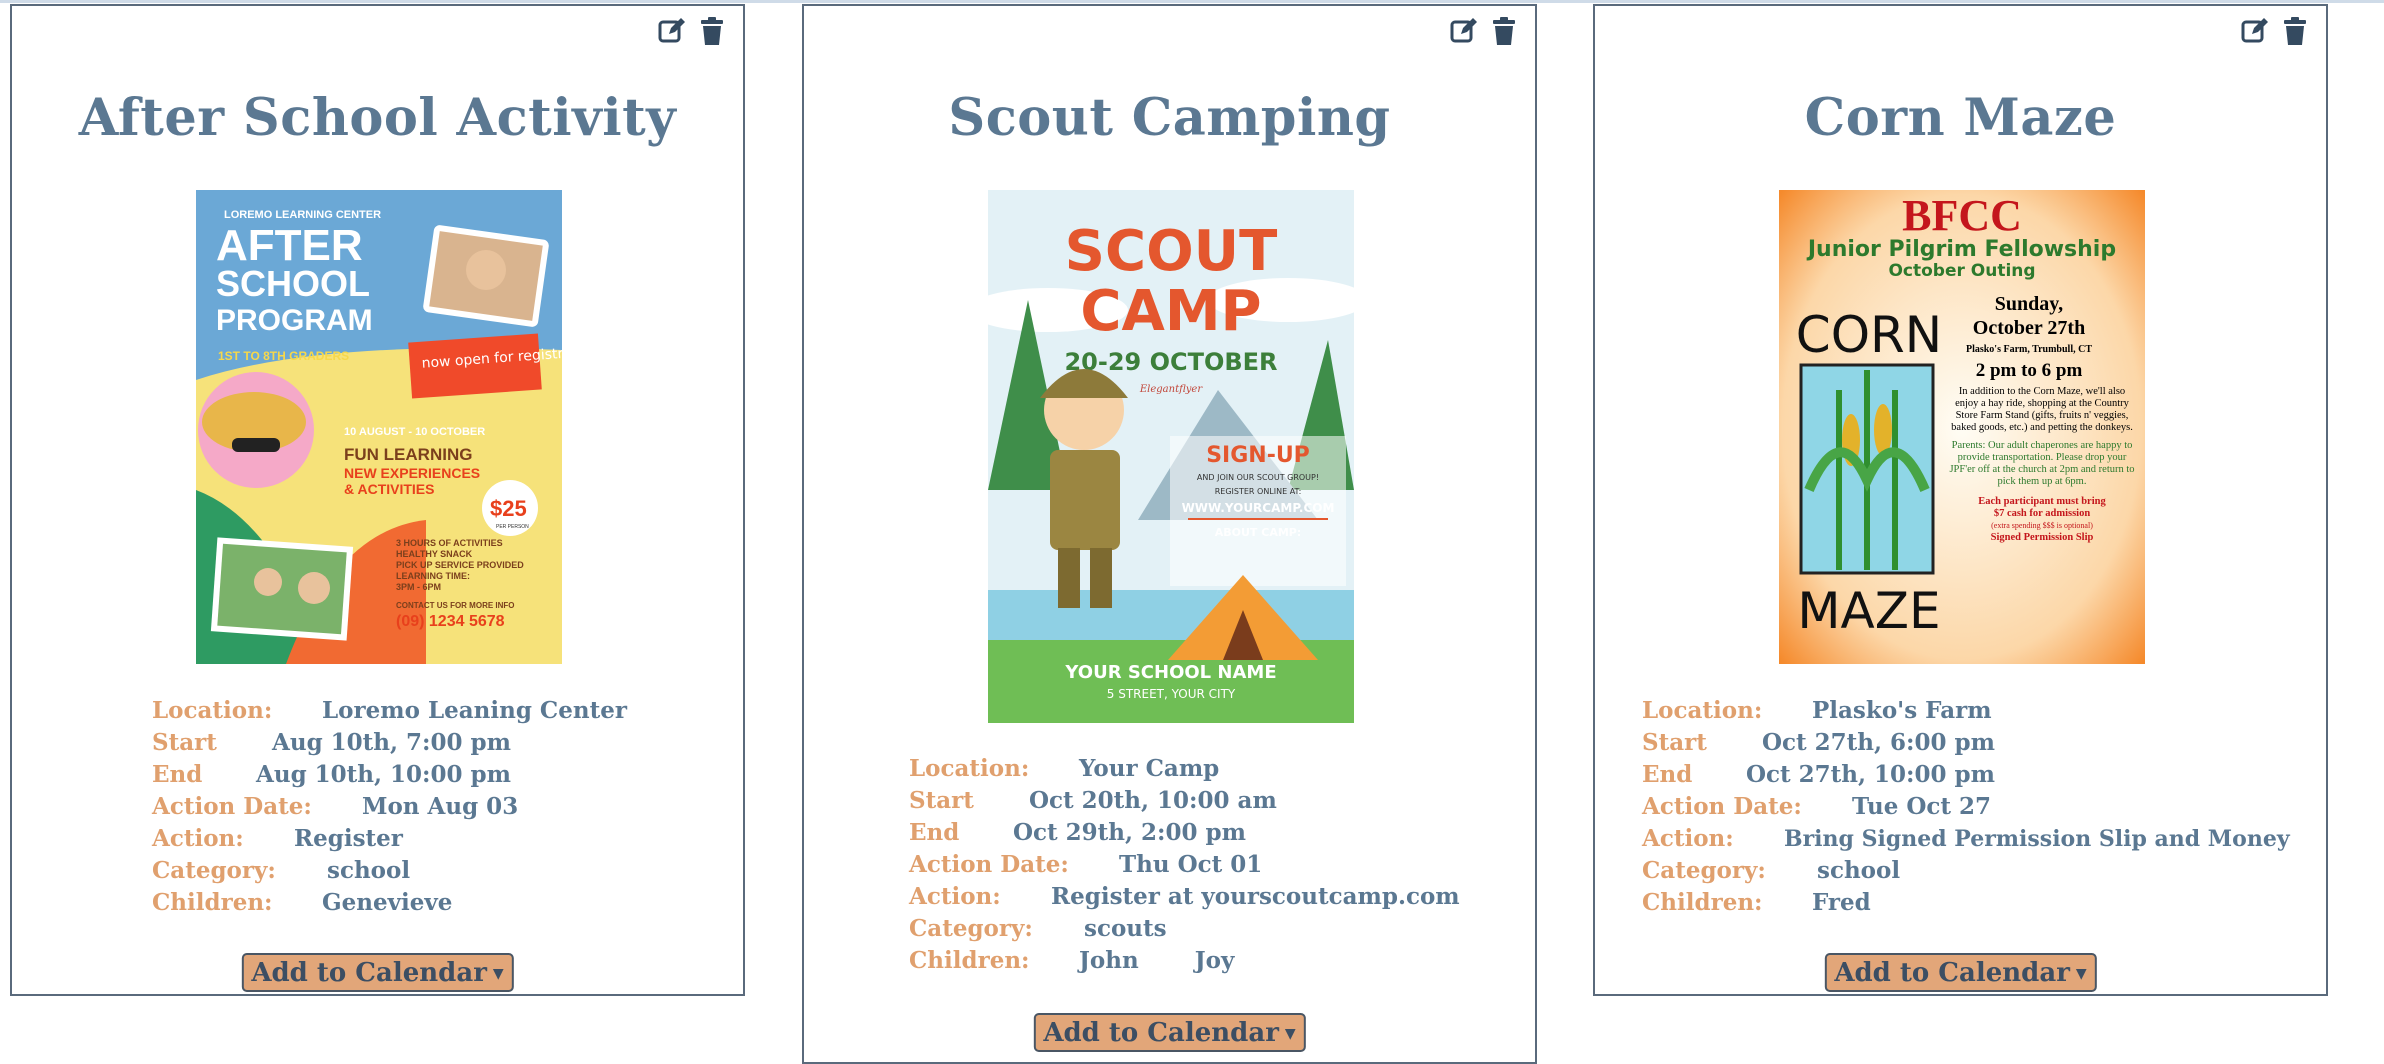 The width and height of the screenshot is (2384, 1064). I want to click on poster-dates: 10 AUGUST - 10 OCTOBER, so click(414, 432).